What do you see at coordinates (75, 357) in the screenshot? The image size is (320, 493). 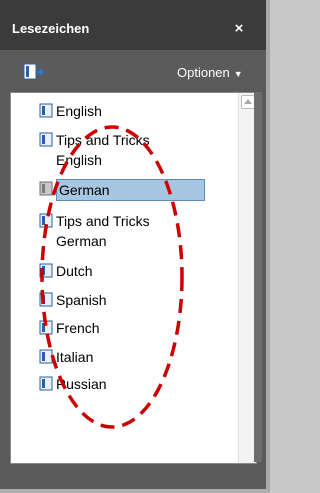 I see `bookmark-label: Italian` at bounding box center [75, 357].